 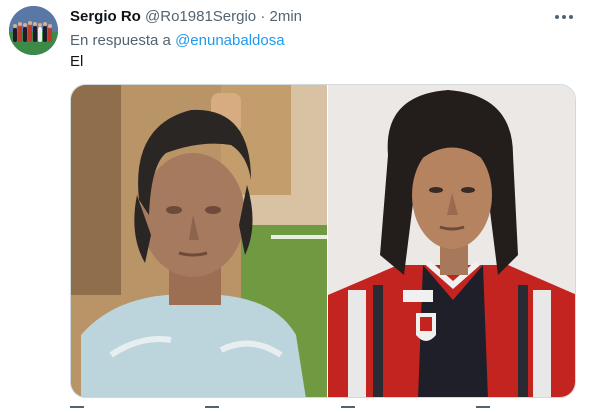 I want to click on avatar, so click(x=33, y=30).